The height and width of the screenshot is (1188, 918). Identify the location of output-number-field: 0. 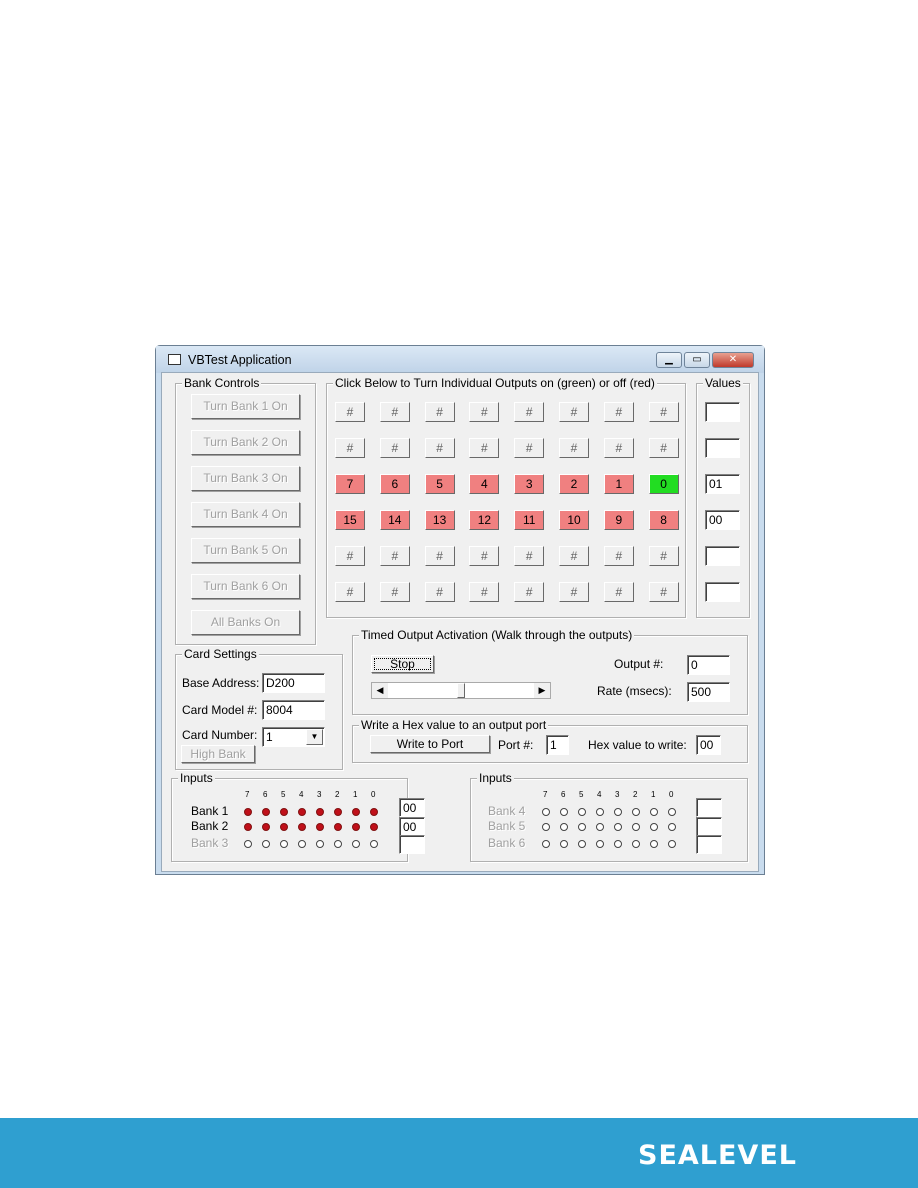
(708, 665).